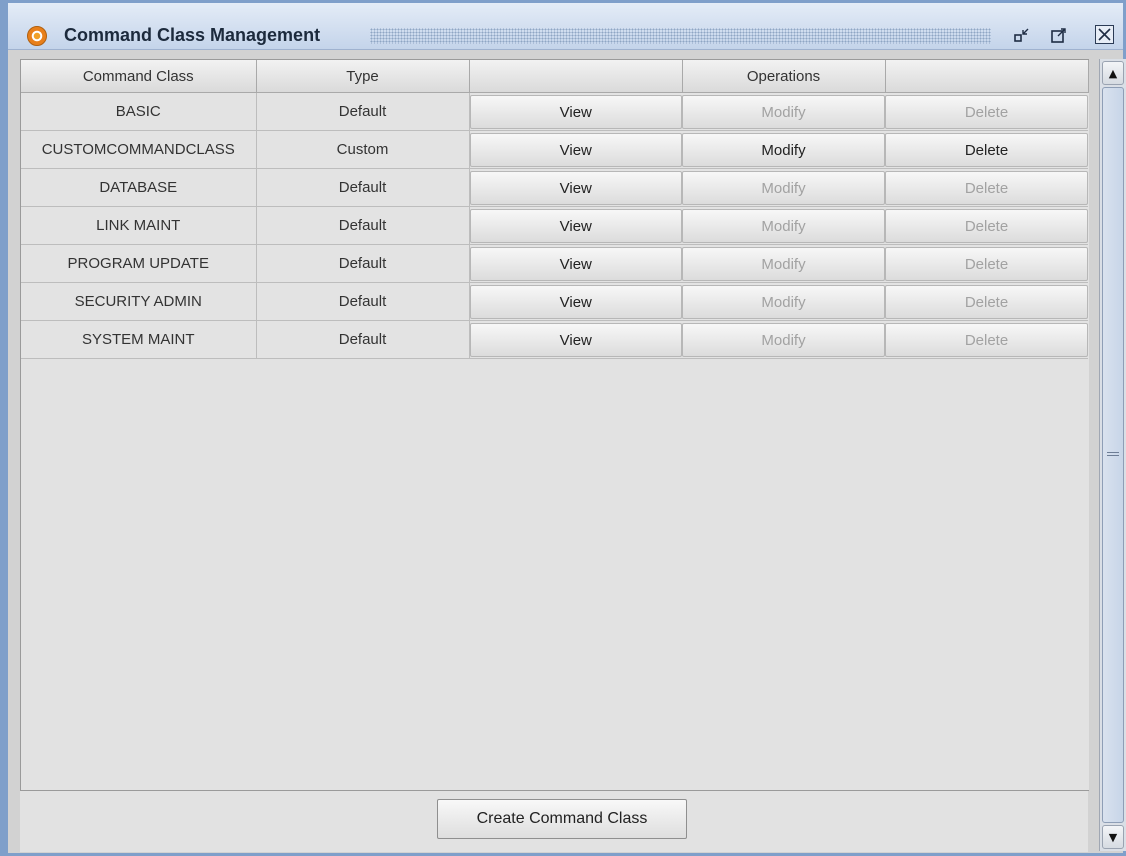 This screenshot has height=856, width=1126. Describe the element at coordinates (139, 225) in the screenshot. I see `command-class-name: LINK MAINT` at that location.